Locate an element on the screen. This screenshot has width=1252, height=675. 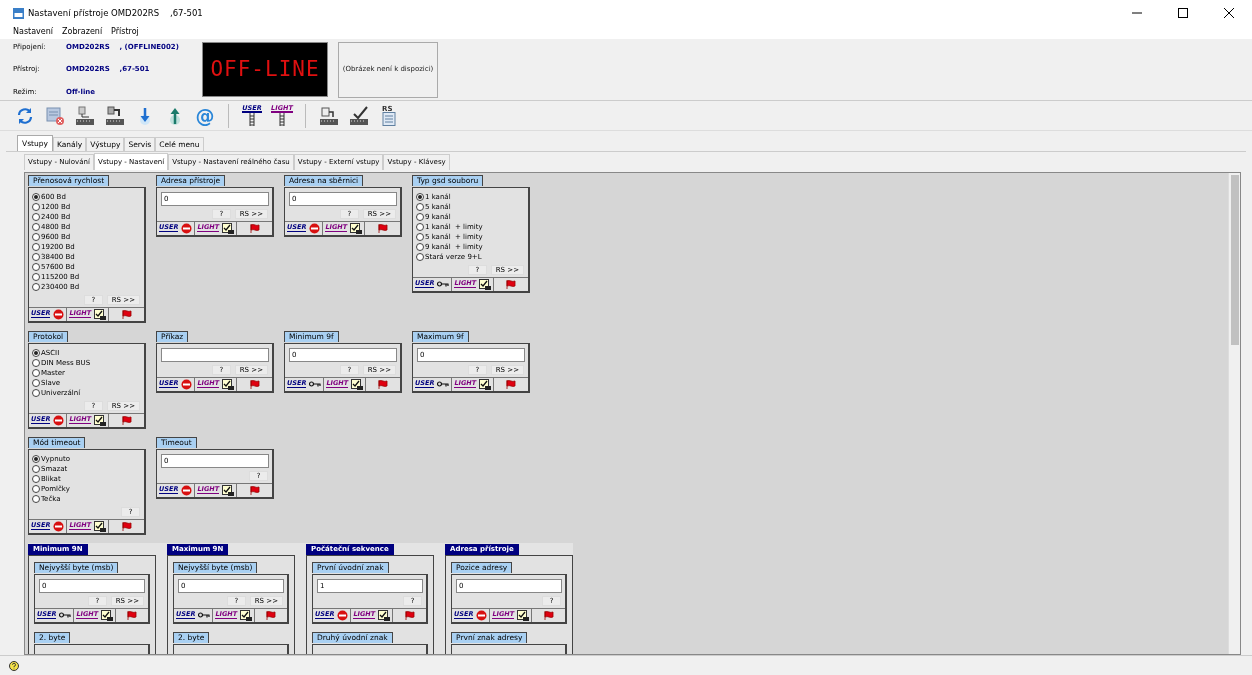
window-title: Nastavení přístroje OMD202RS ,67-501 is located at coordinates (115, 13).